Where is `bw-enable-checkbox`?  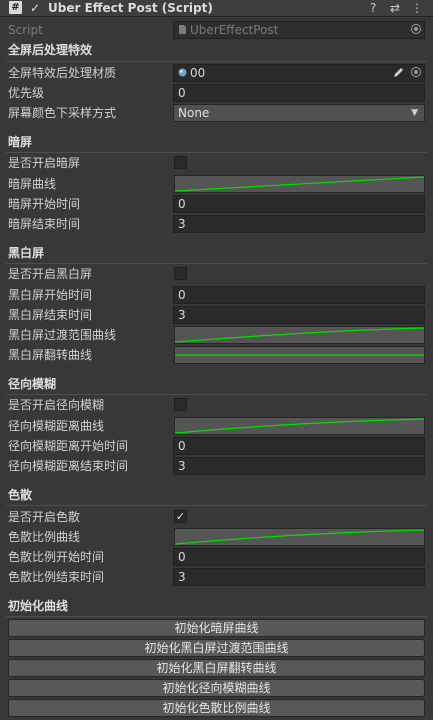
bw-enable-checkbox is located at coordinates (180, 273).